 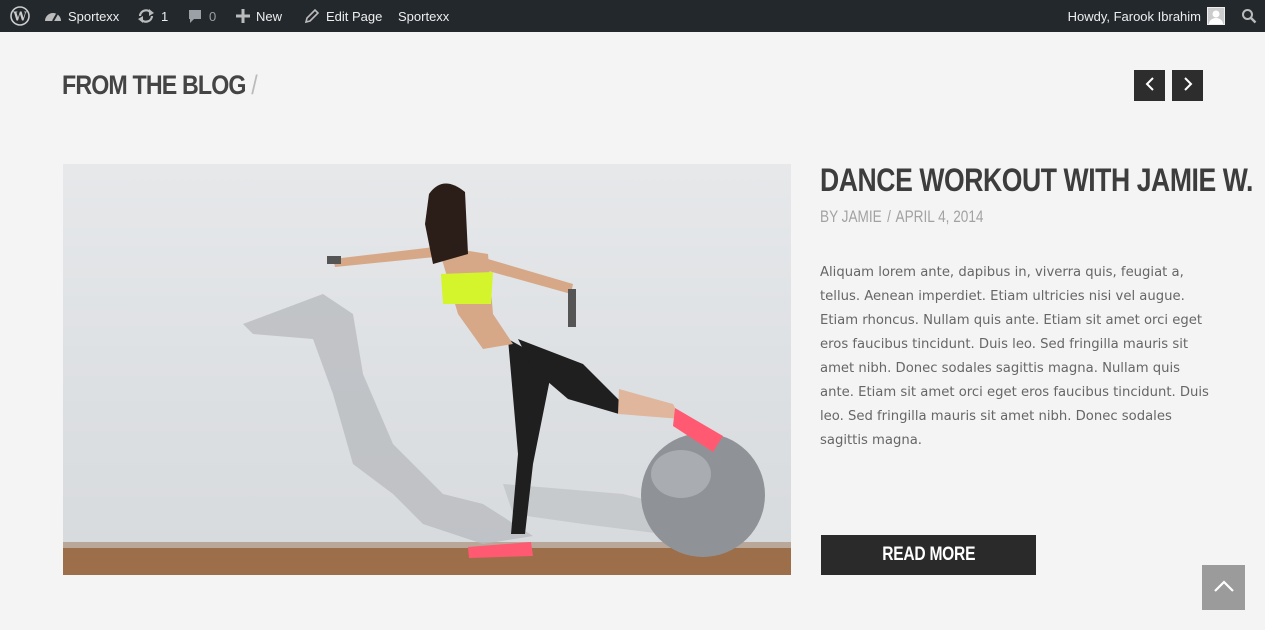 I want to click on theme-label: Sportexx, so click(x=424, y=16).